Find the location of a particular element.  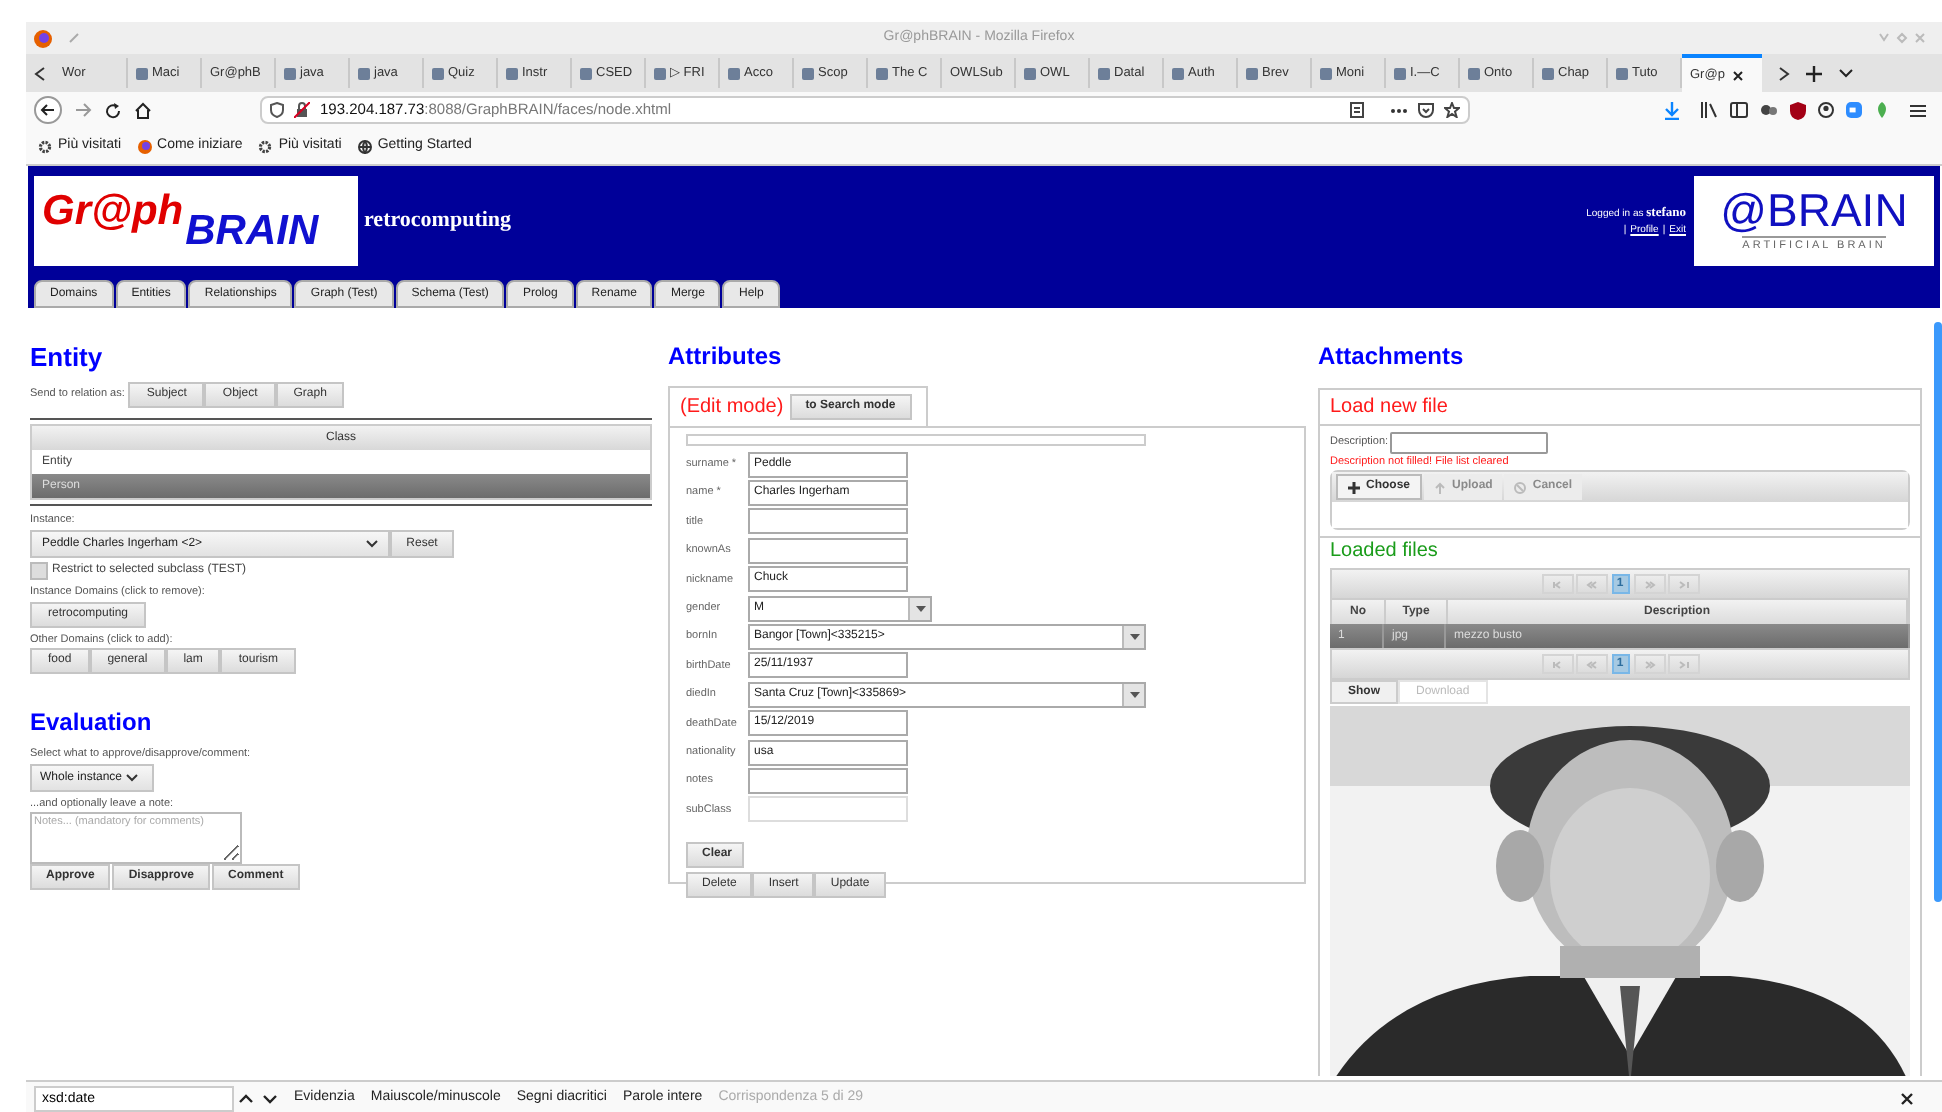

more-icon is located at coordinates (1399, 110).